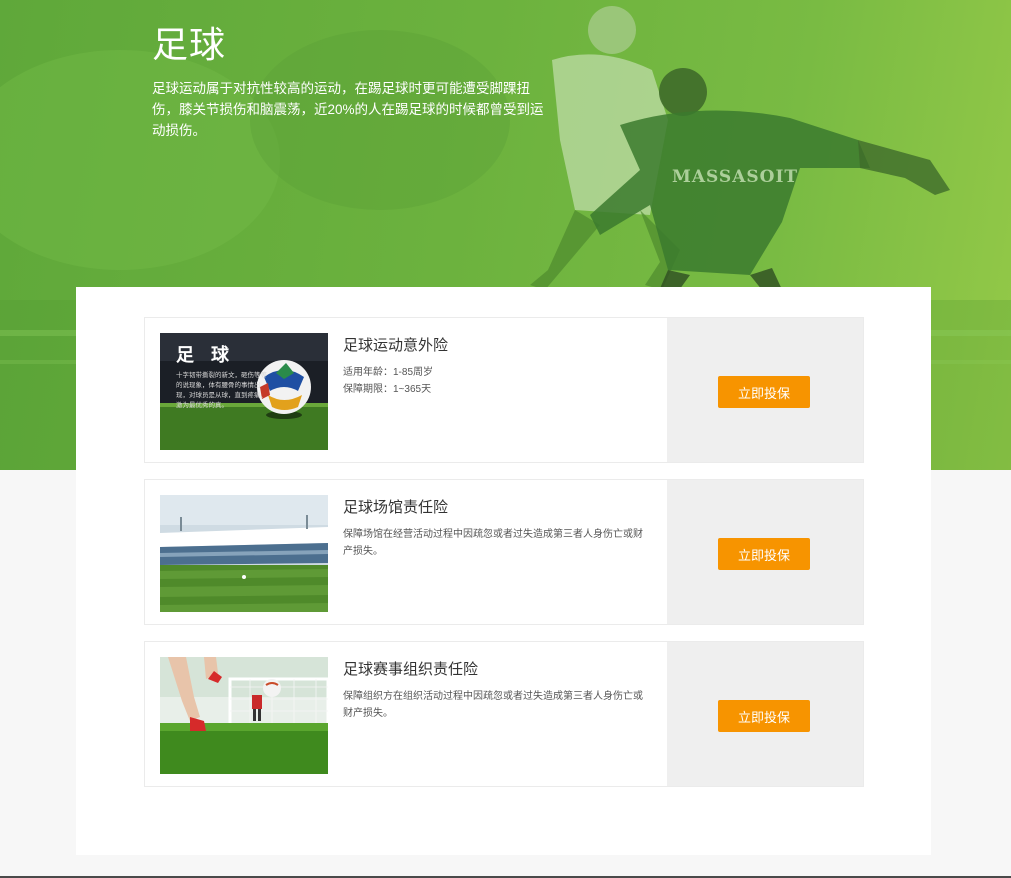  Describe the element at coordinates (395, 344) in the screenshot. I see `product-title: 足球运动意外险` at that location.